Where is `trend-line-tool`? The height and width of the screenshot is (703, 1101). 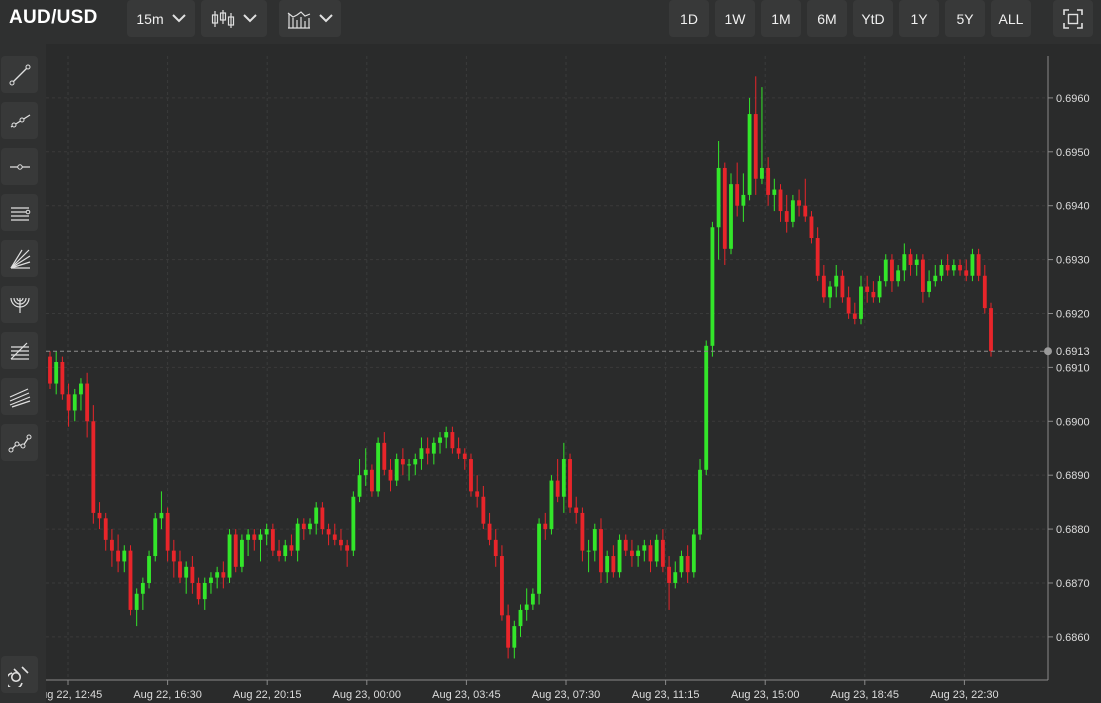
trend-line-tool is located at coordinates (19, 74).